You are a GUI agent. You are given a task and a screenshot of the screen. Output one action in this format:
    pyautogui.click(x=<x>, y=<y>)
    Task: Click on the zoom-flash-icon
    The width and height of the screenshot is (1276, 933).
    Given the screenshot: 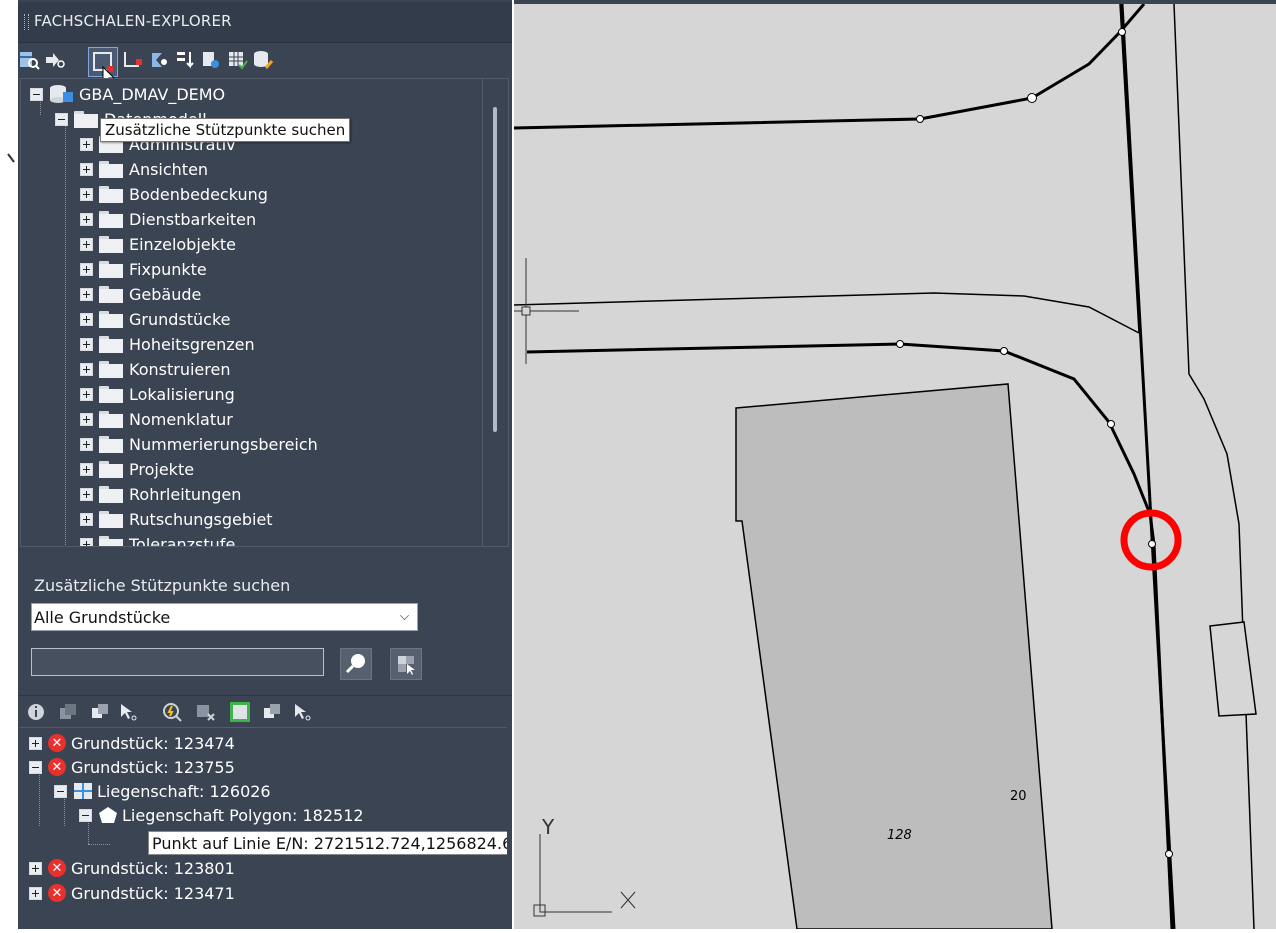 What is the action you would take?
    pyautogui.click(x=173, y=712)
    